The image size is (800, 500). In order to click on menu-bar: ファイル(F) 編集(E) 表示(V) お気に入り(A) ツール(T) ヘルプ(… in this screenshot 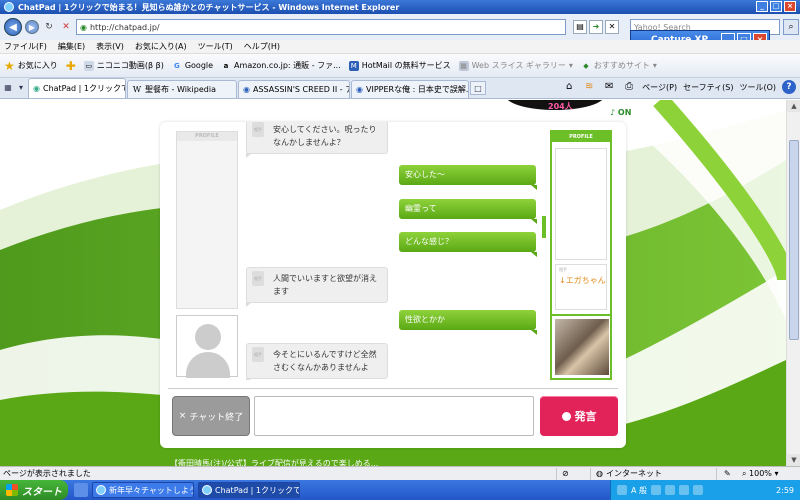, I will do `click(400, 47)`.